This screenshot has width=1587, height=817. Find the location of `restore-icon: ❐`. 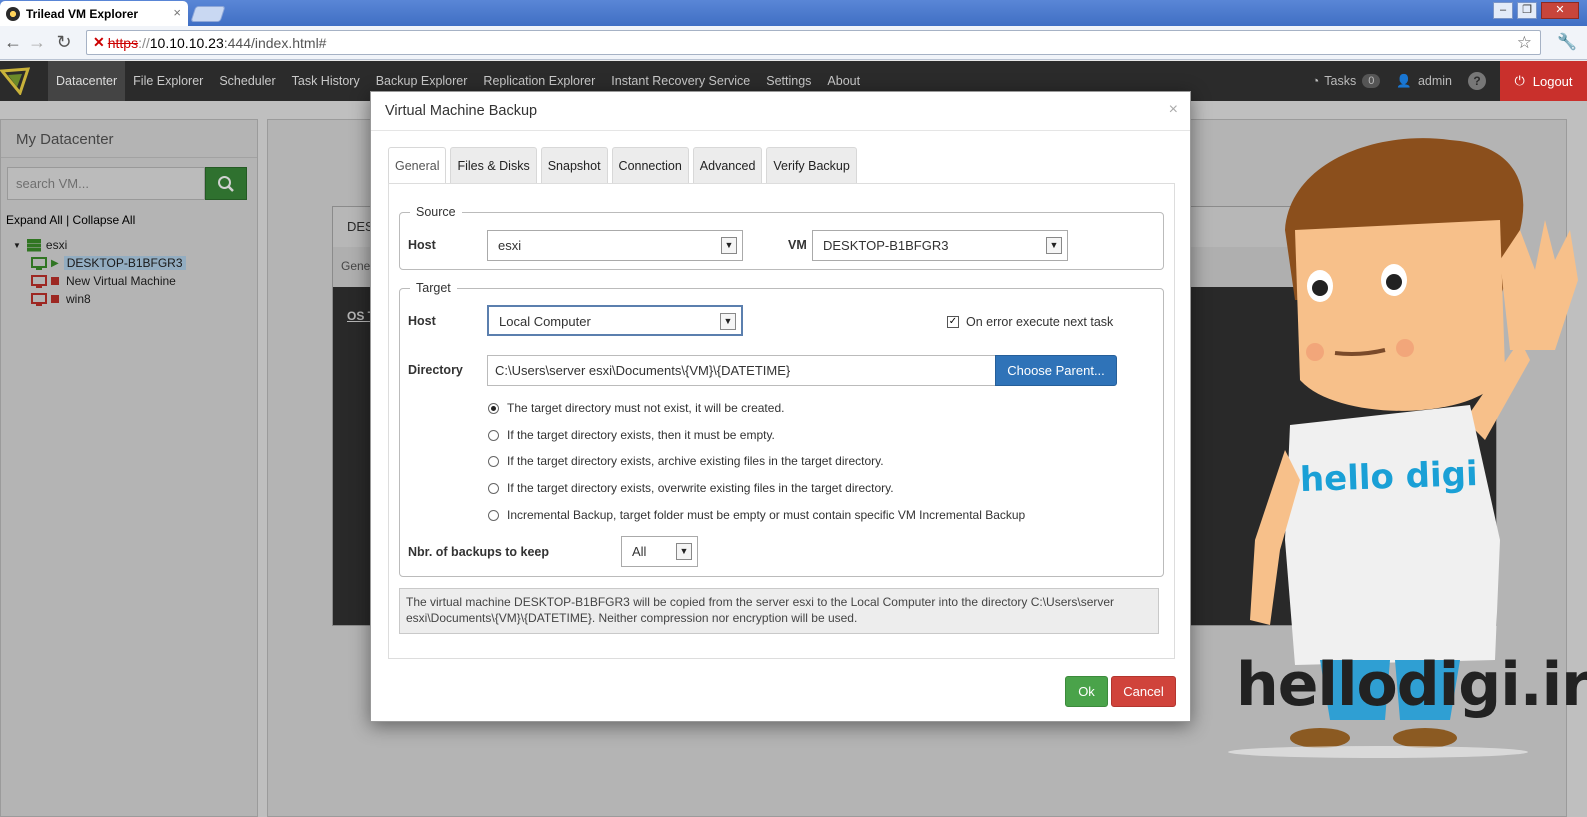

restore-icon: ❐ is located at coordinates (1527, 10).